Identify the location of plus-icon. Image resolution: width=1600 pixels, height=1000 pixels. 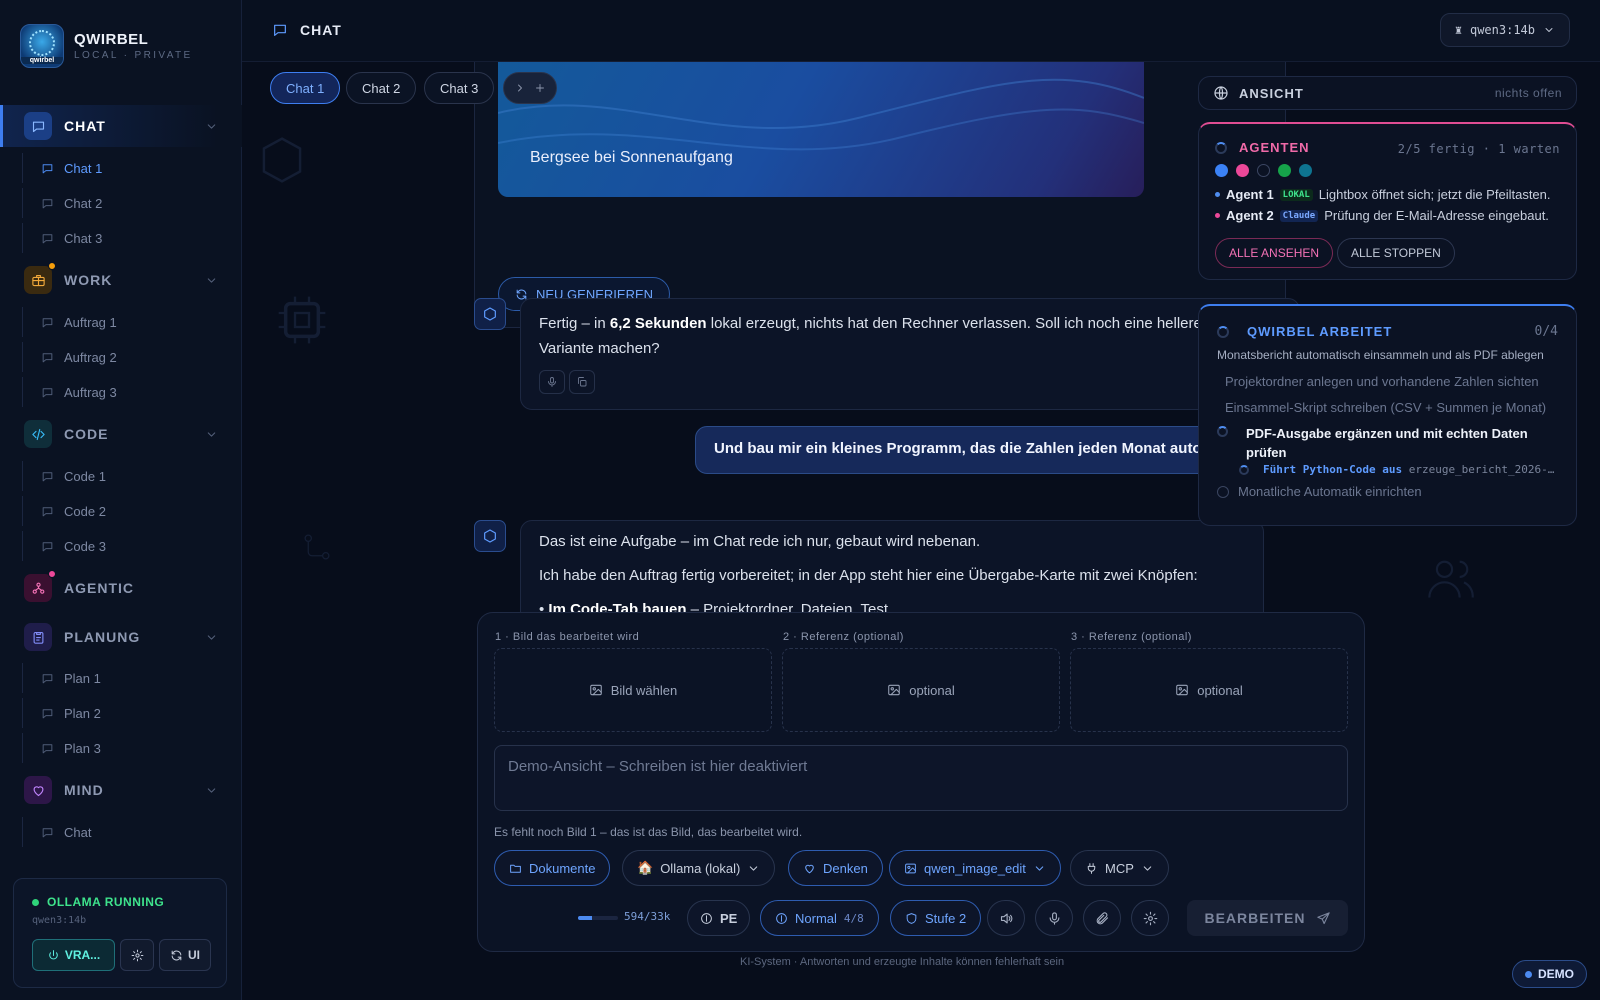
(540, 88).